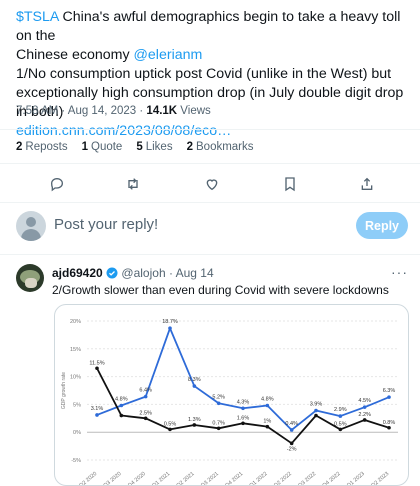 This screenshot has height=486, width=420. Describe the element at coordinates (307, 478) in the screenshot. I see `x-tick-label: Q3 2022` at that location.